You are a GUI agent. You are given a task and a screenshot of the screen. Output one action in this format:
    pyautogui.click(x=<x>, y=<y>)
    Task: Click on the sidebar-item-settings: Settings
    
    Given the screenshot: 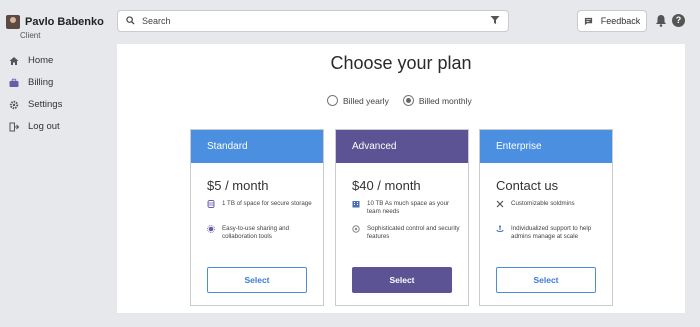 What is the action you would take?
    pyautogui.click(x=35, y=104)
    